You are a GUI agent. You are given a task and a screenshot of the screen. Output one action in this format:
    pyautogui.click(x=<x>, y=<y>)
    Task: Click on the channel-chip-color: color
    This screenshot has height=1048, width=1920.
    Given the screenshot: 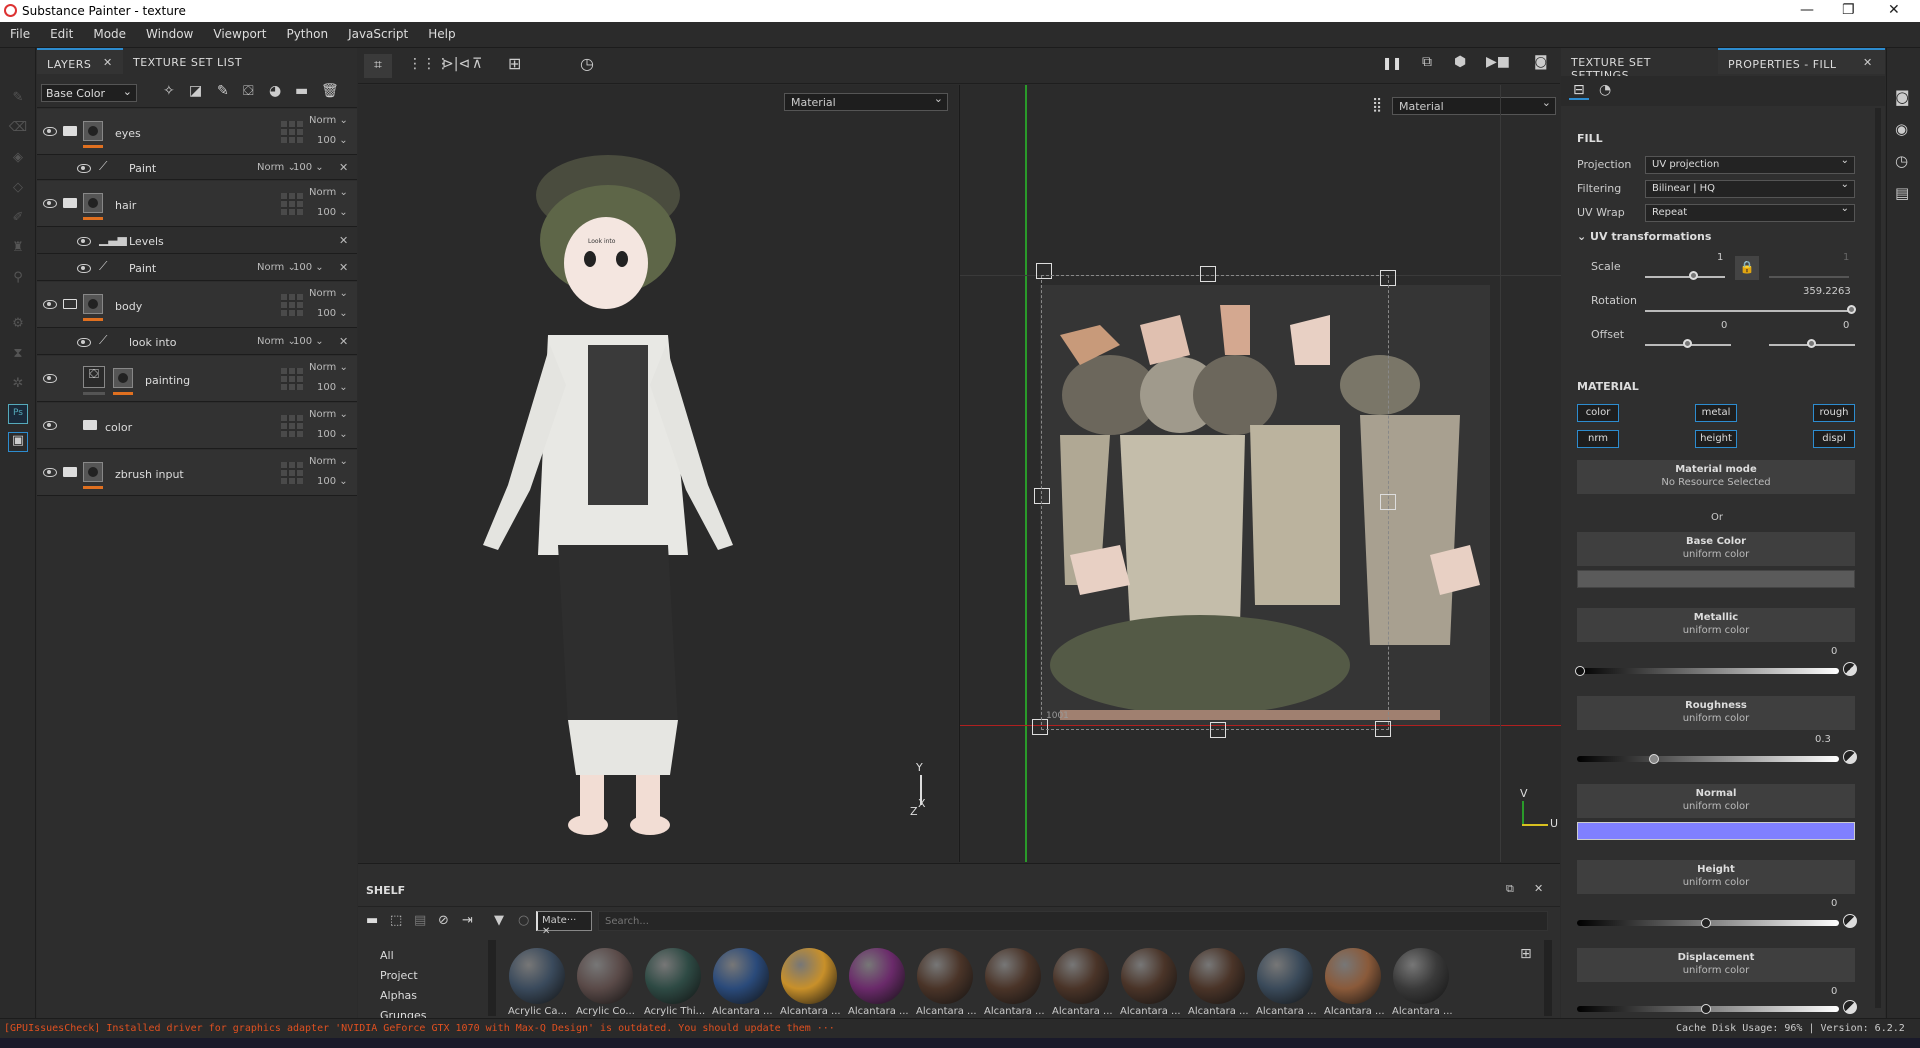 What is the action you would take?
    pyautogui.click(x=1598, y=413)
    